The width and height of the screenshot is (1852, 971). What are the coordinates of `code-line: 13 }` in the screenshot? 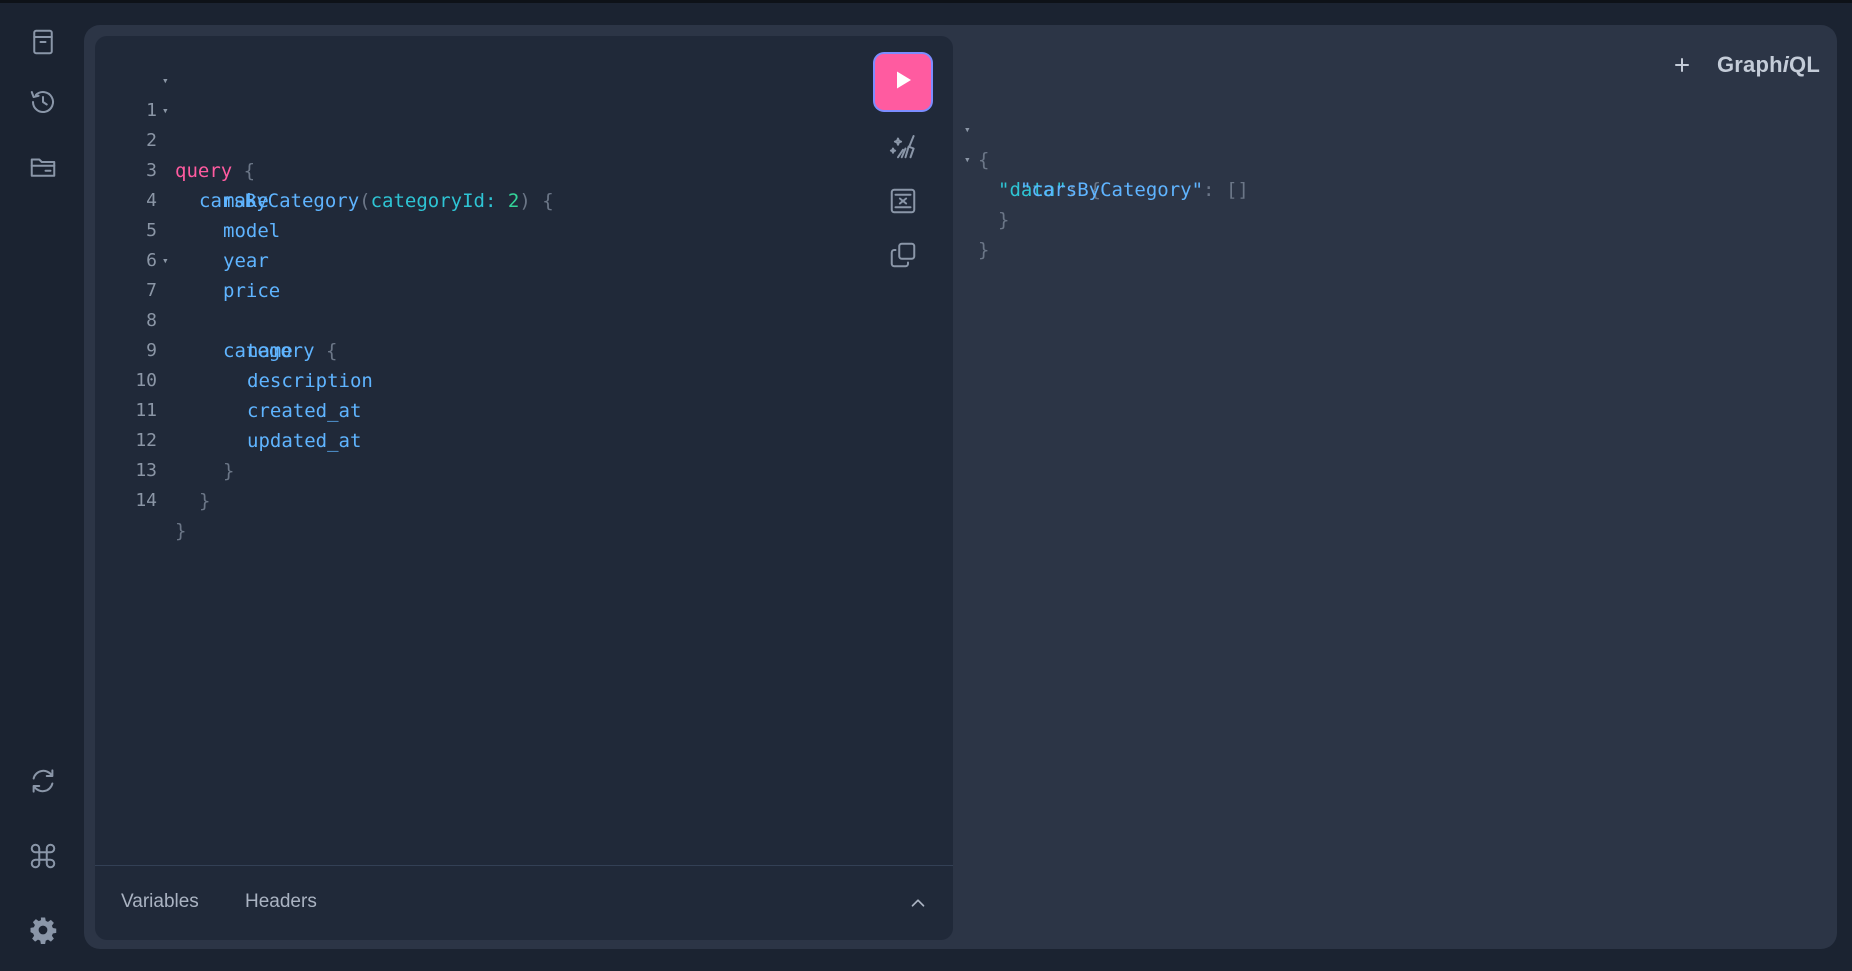 It's located at (475, 469).